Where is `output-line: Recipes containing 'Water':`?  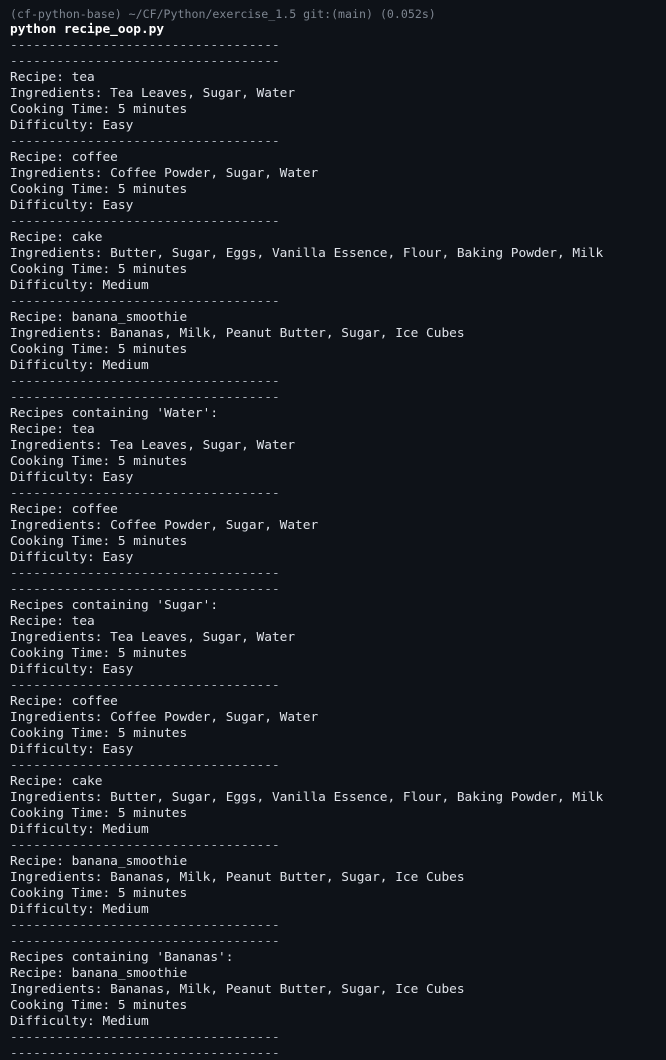 output-line: Recipes containing 'Water': is located at coordinates (114, 413).